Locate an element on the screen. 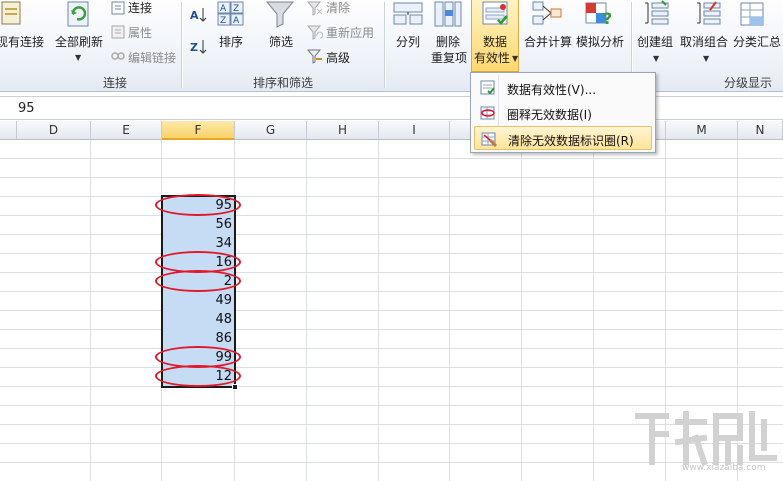 The height and width of the screenshot is (481, 783). remove-duplicates-button-line2: 重复项 is located at coordinates (449, 58).